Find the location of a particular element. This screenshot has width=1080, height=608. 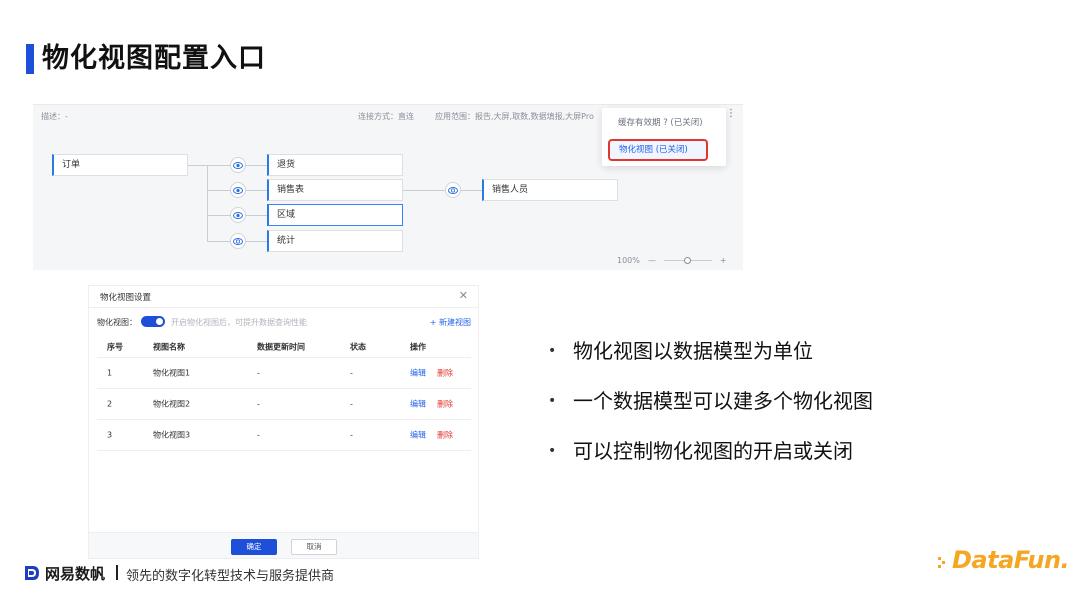

table-node-sales-table: 销售表 is located at coordinates (335, 190).